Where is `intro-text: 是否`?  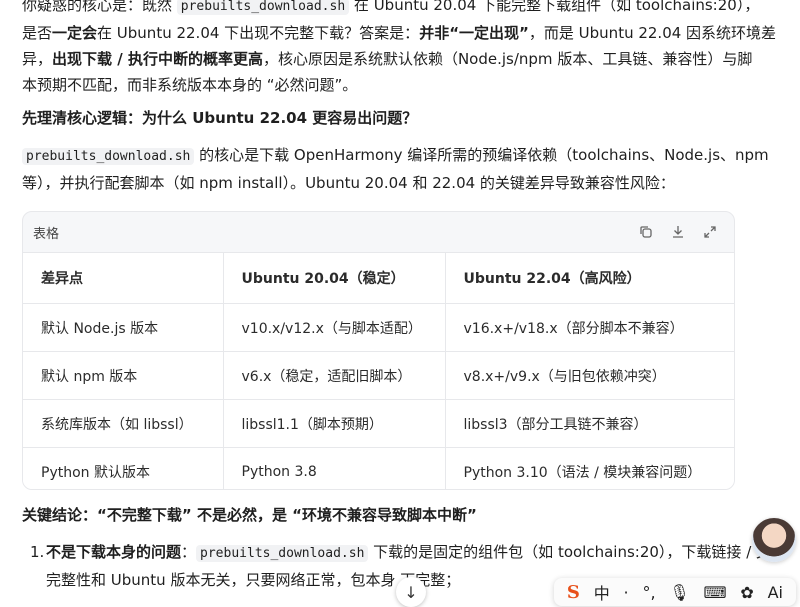 intro-text: 是否 is located at coordinates (37, 33).